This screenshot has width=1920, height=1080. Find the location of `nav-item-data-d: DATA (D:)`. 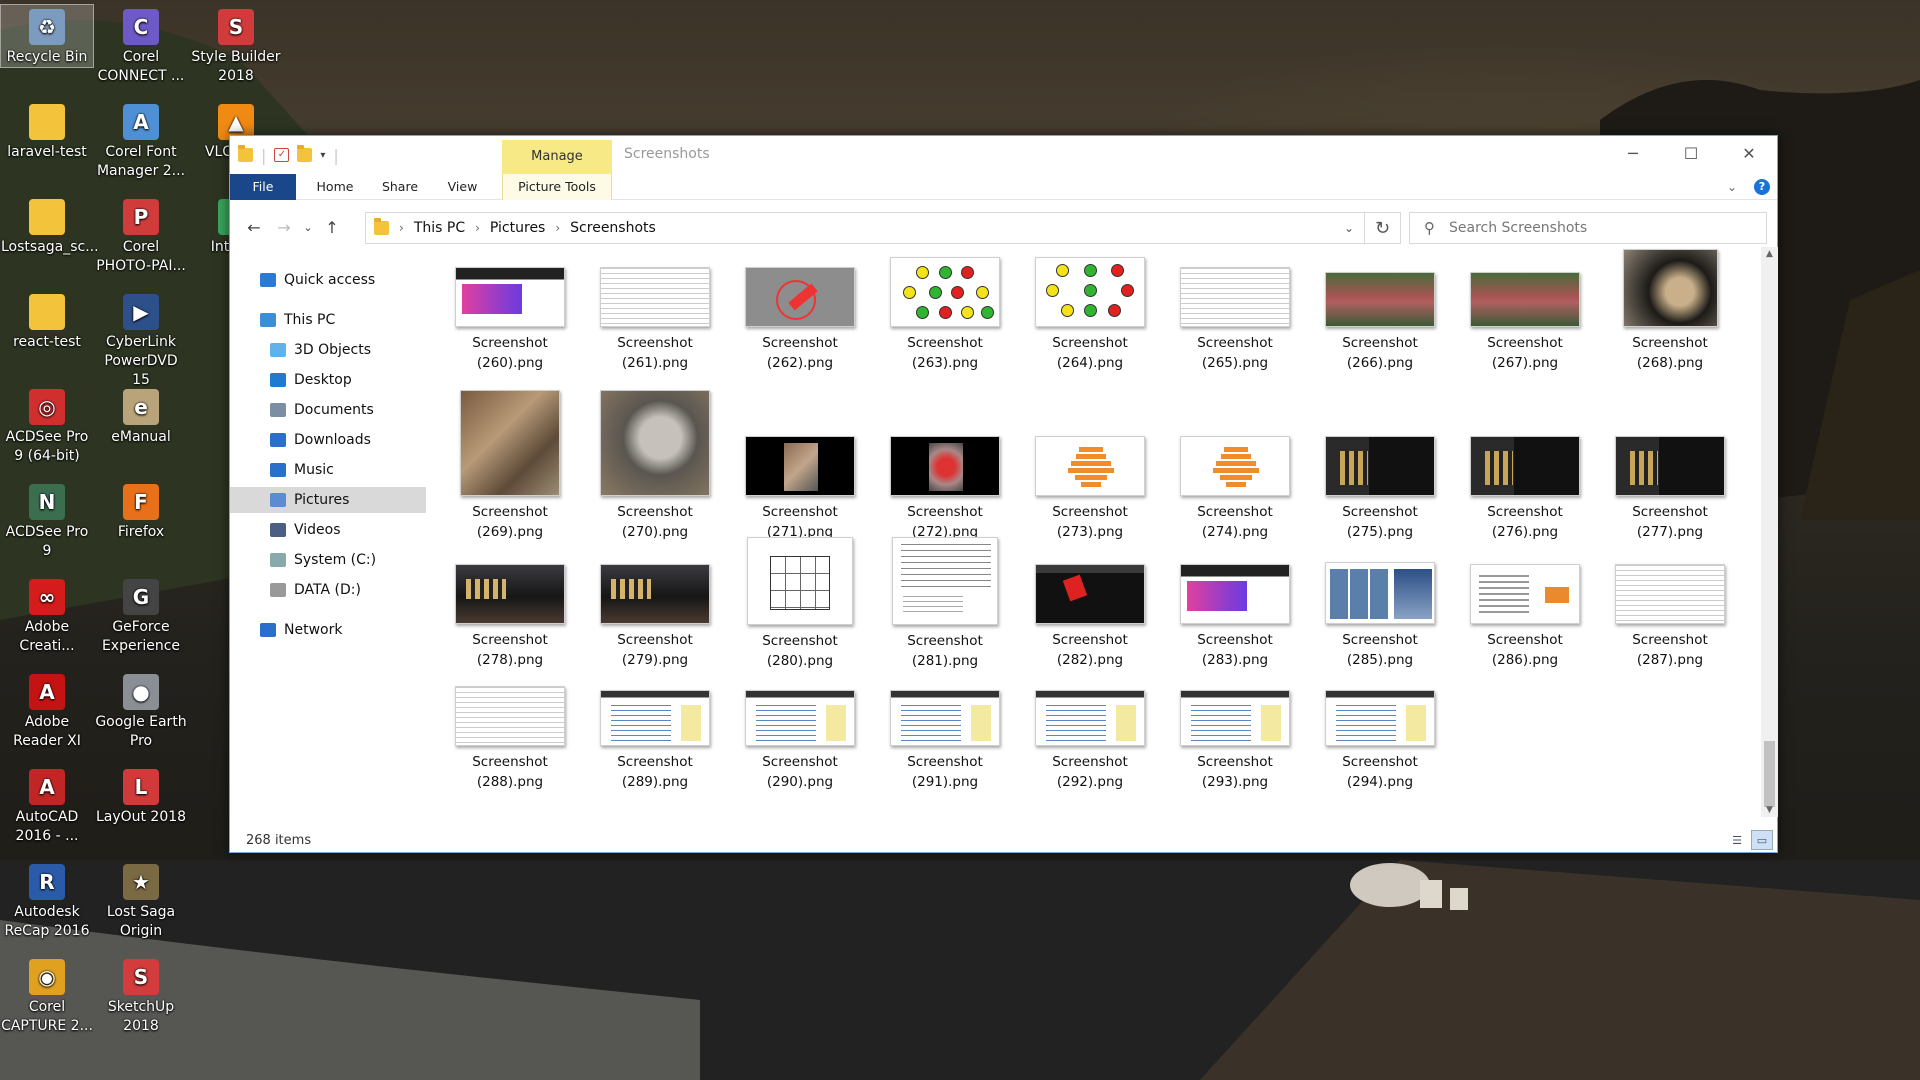

nav-item-data-d: DATA (D:) is located at coordinates (328, 590).